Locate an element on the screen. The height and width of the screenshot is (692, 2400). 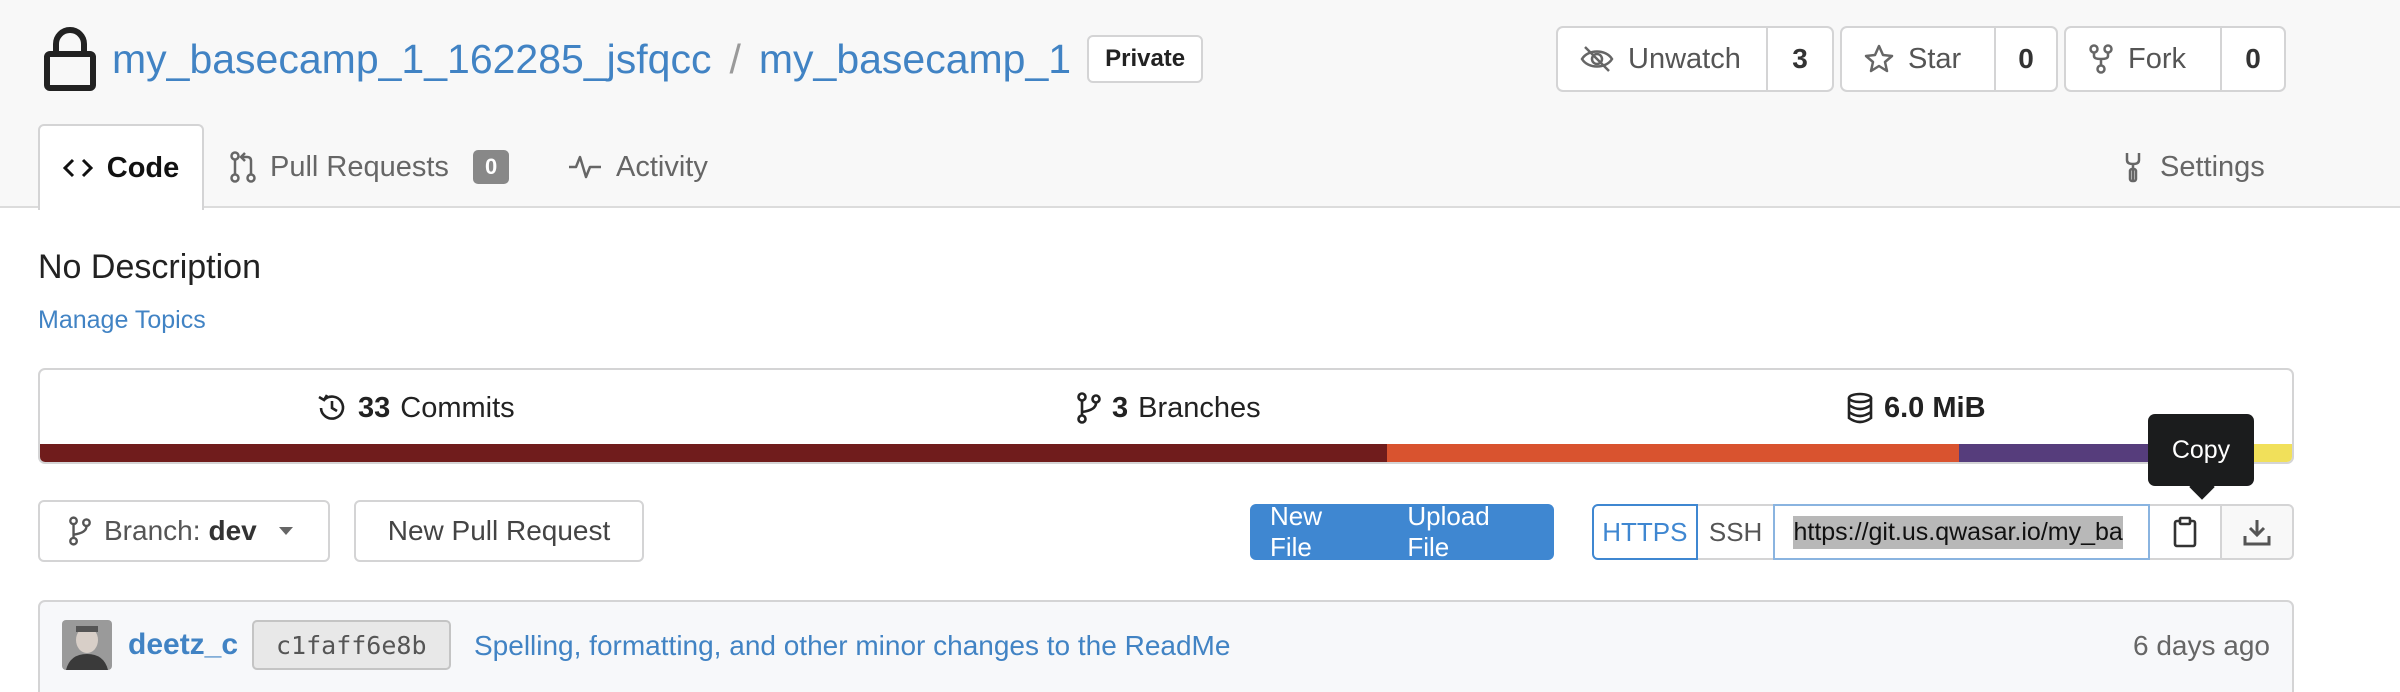
tab-settings: Settings is located at coordinates (2192, 167).